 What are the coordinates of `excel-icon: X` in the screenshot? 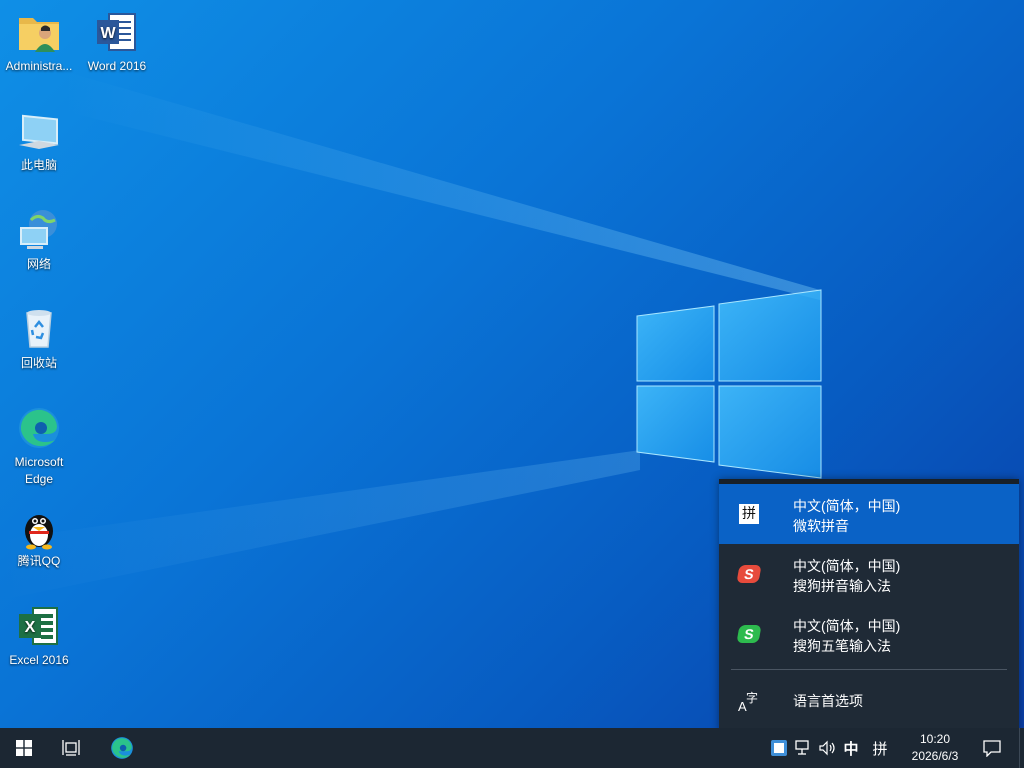 It's located at (38, 626).